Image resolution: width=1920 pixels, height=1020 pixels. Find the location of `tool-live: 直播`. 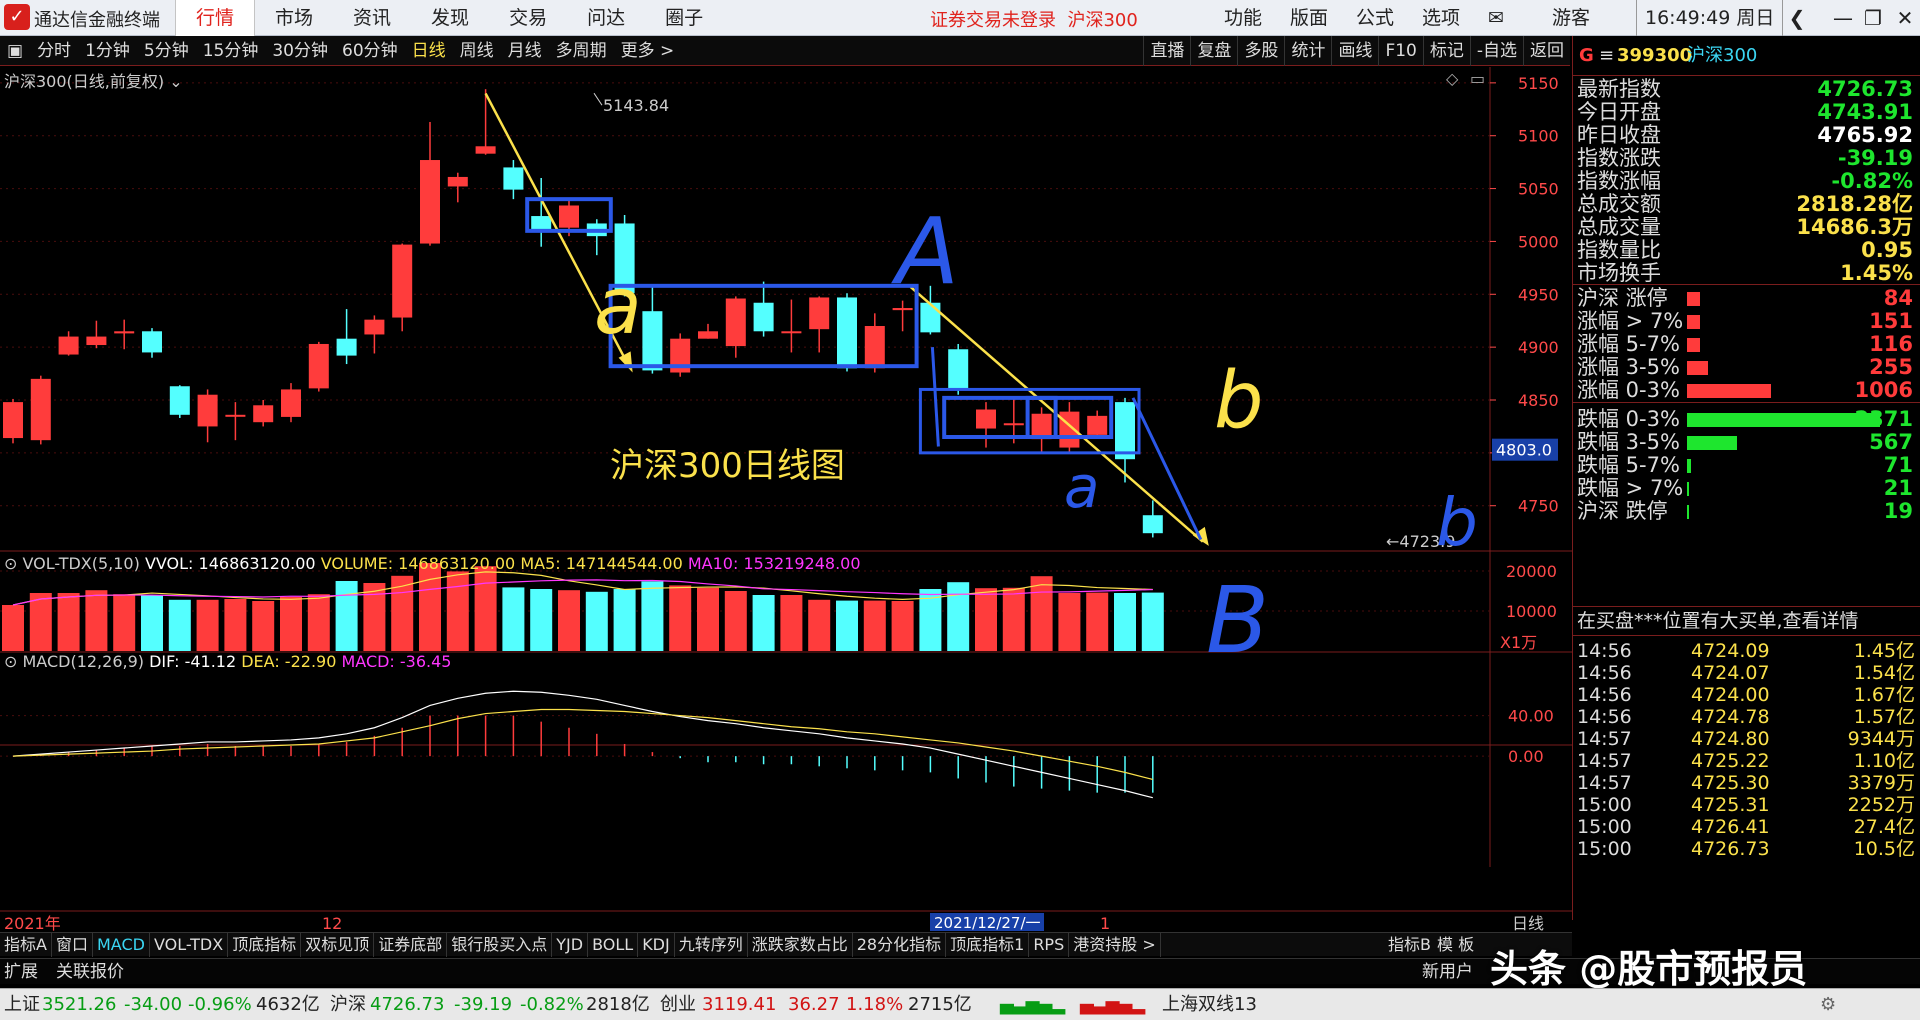

tool-live: 直播 is located at coordinates (1166, 51).